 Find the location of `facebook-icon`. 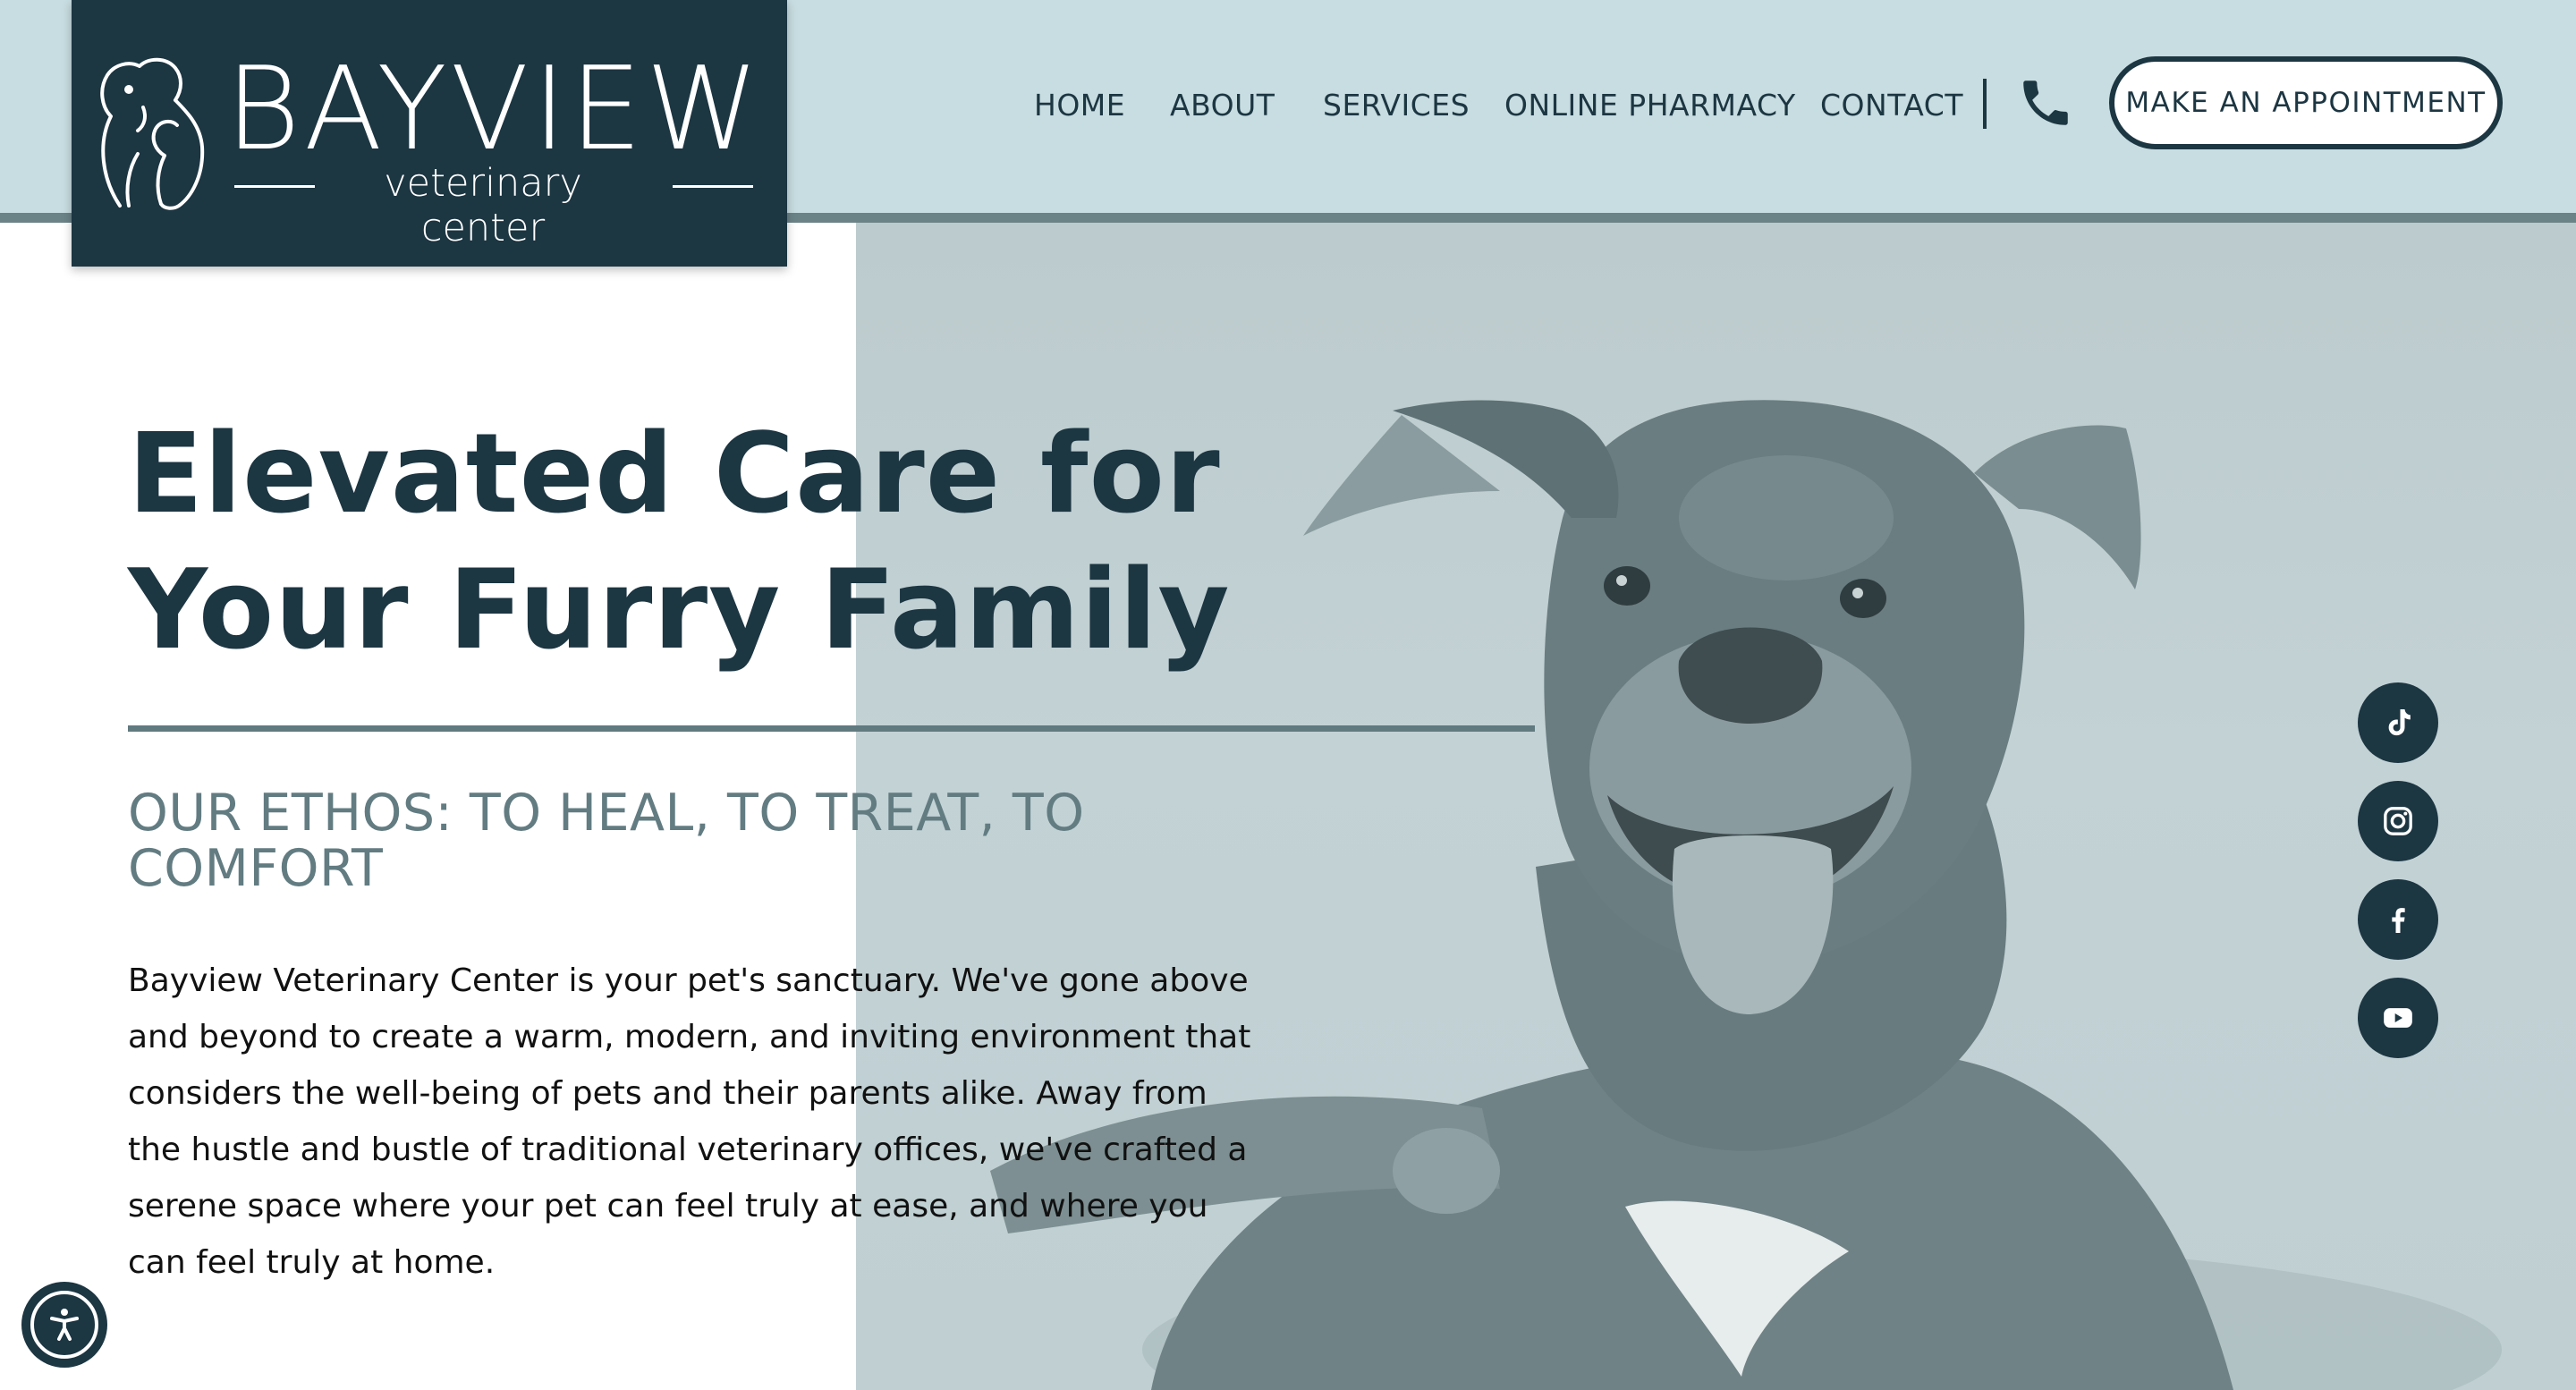

facebook-icon is located at coordinates (2398, 920).